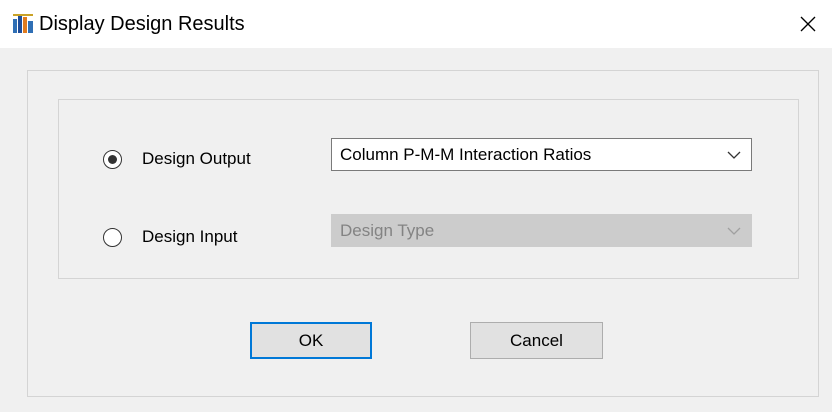 The image size is (832, 412). Describe the element at coordinates (23, 23) in the screenshot. I see `app-icon` at that location.